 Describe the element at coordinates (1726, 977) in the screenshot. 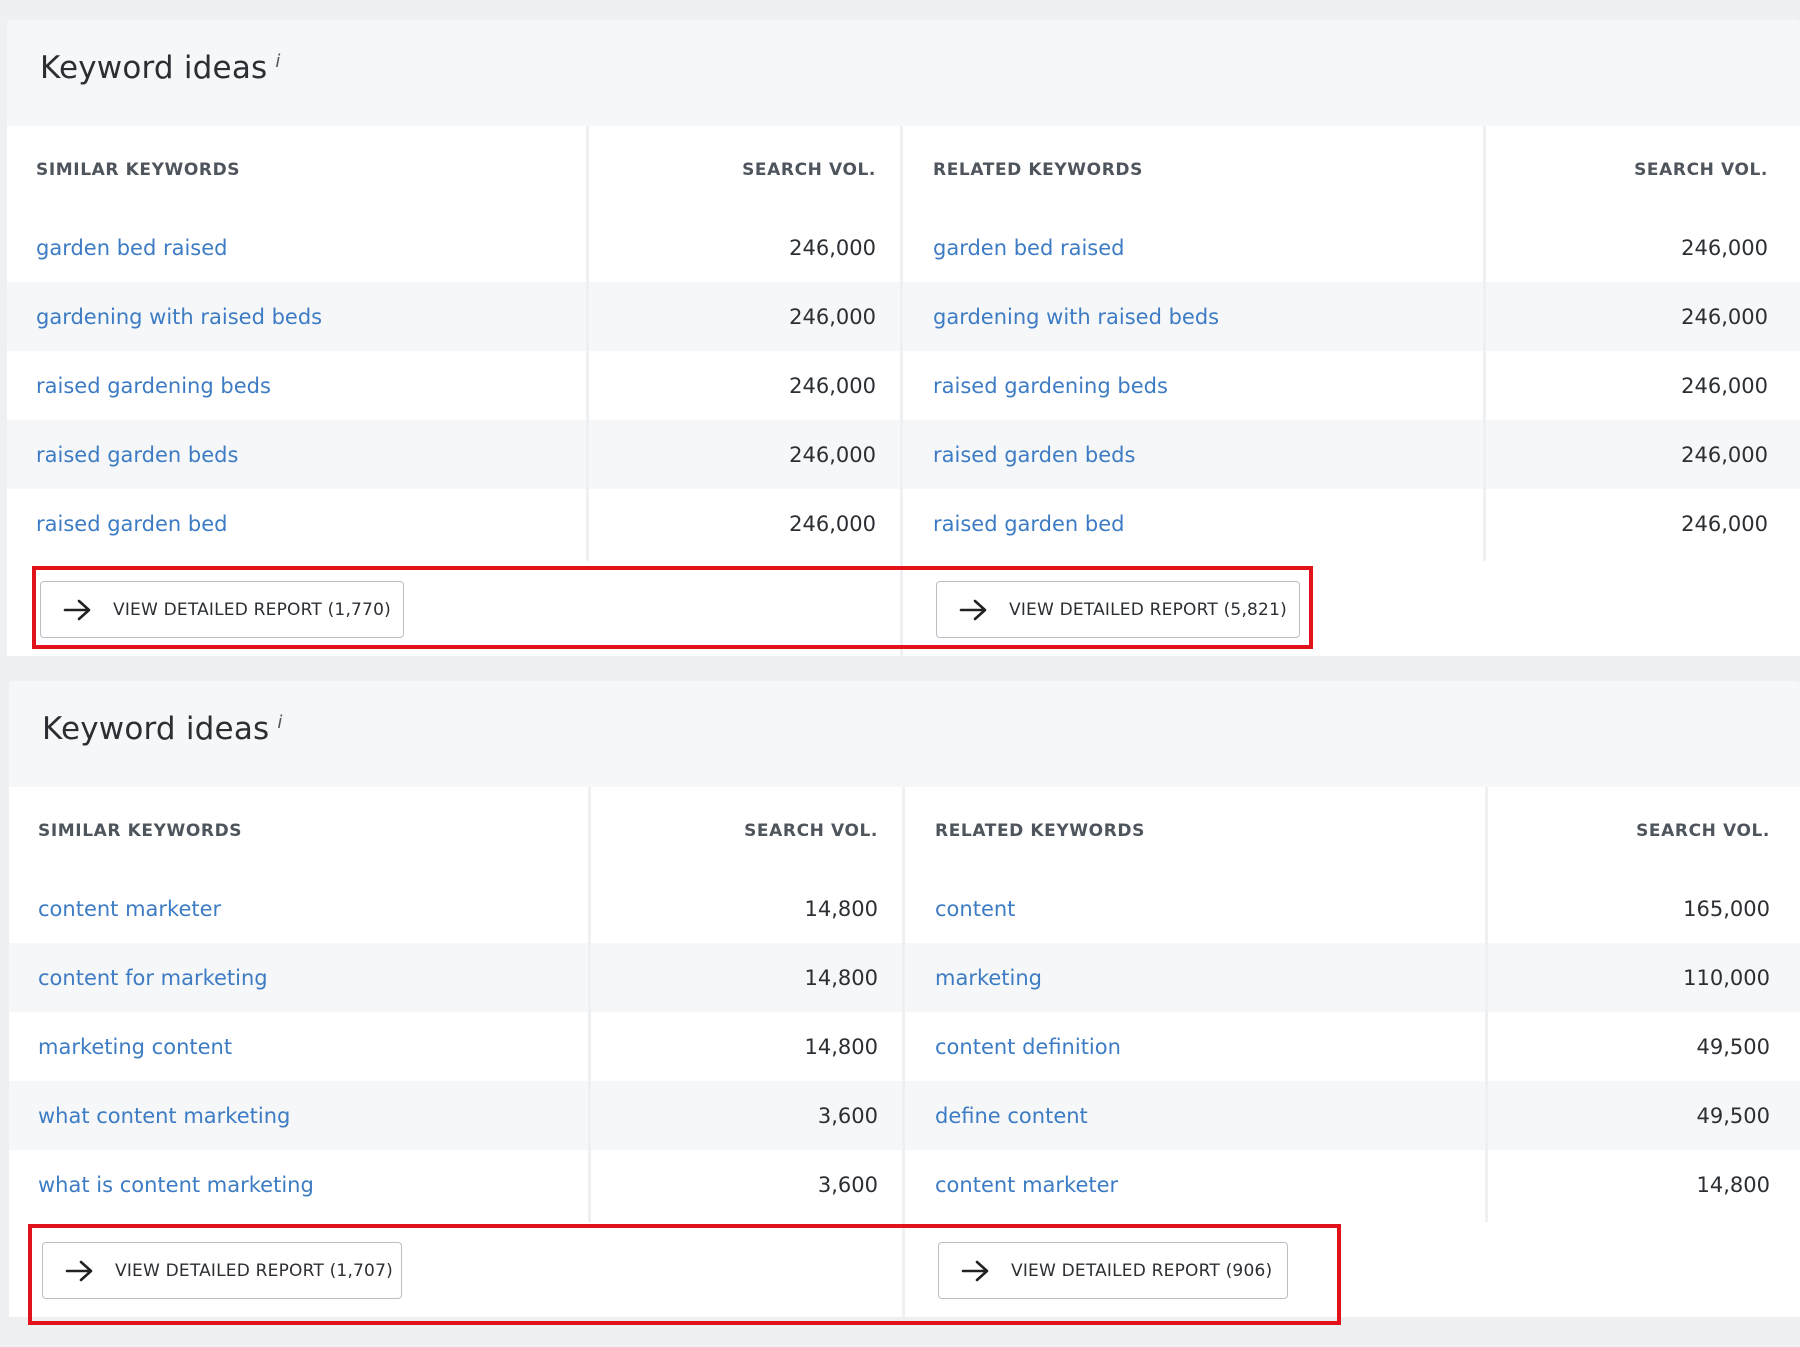

I see `related-search-volume: 110,000` at that location.